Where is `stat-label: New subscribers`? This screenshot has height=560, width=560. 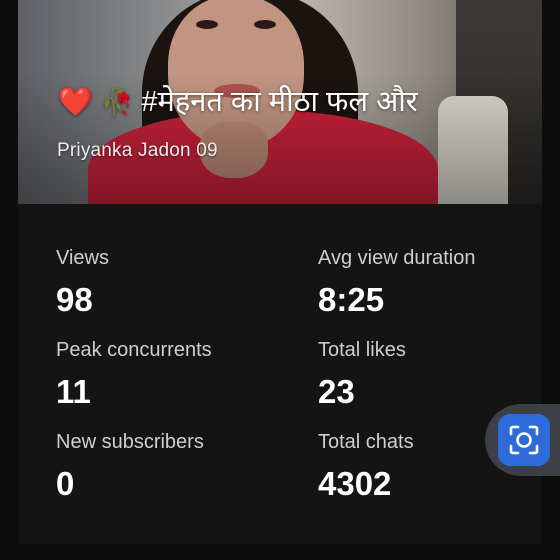
stat-label: New subscribers is located at coordinates (130, 442).